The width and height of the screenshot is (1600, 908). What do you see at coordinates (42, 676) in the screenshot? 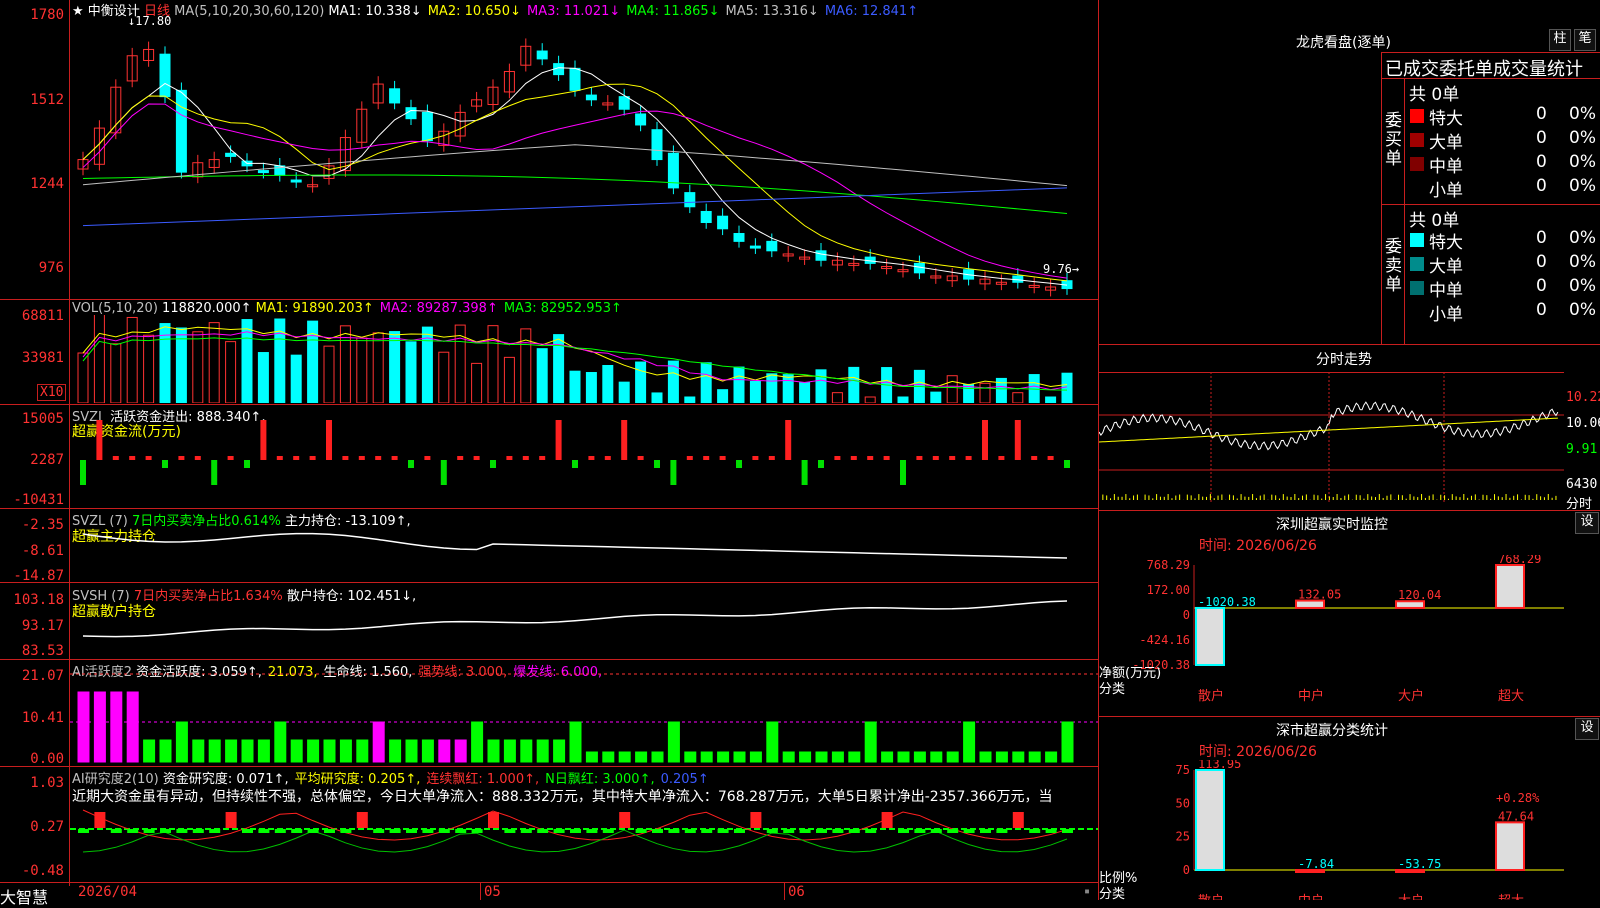
I see `ai1-tick: 21.07` at bounding box center [42, 676].